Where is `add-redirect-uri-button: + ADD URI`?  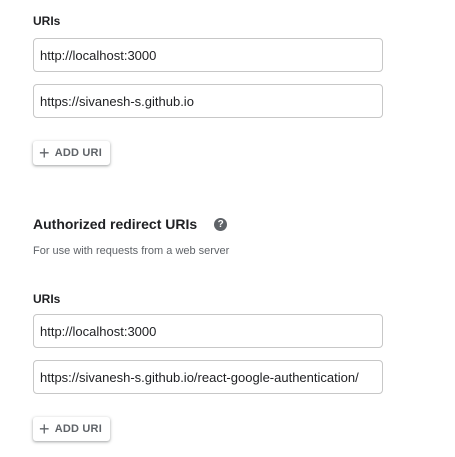
add-redirect-uri-button: + ADD URI is located at coordinates (71, 429).